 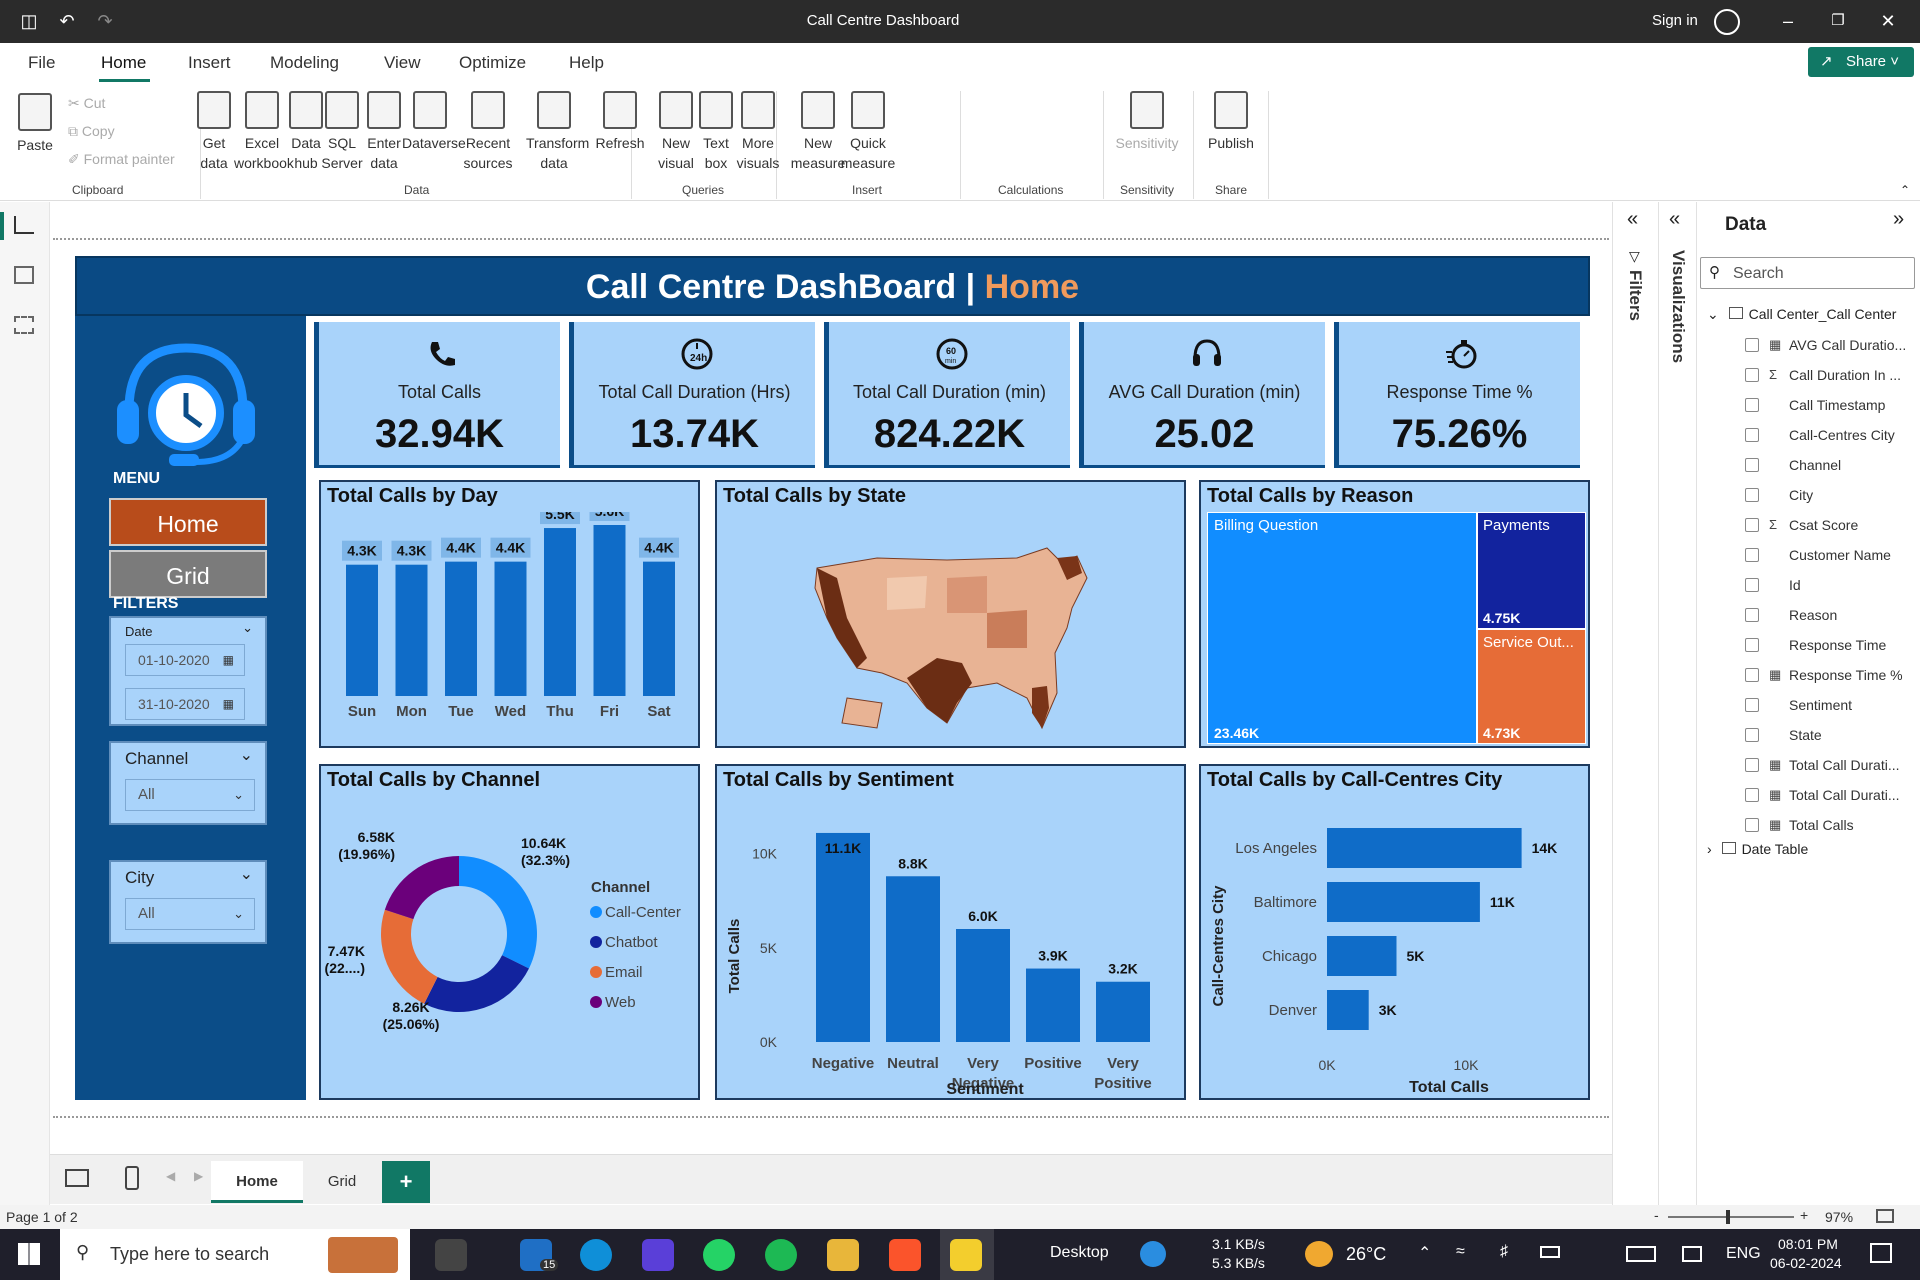 What do you see at coordinates (1831, 675) in the screenshot?
I see `field-item: ▦ Response Time %` at bounding box center [1831, 675].